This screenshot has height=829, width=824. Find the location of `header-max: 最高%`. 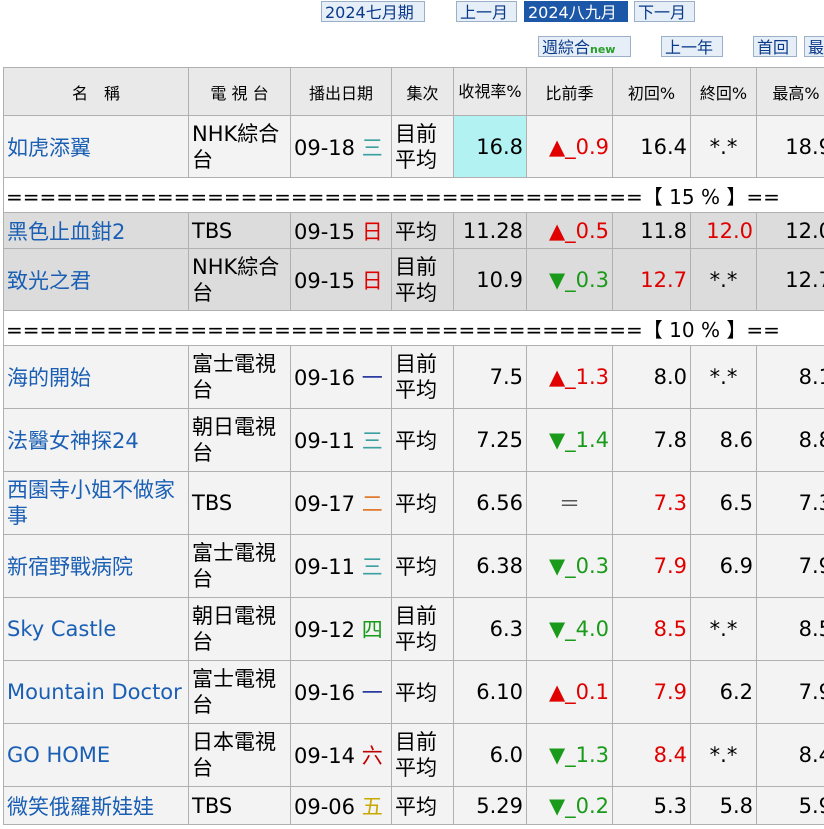

header-max: 最高% is located at coordinates (790, 91).